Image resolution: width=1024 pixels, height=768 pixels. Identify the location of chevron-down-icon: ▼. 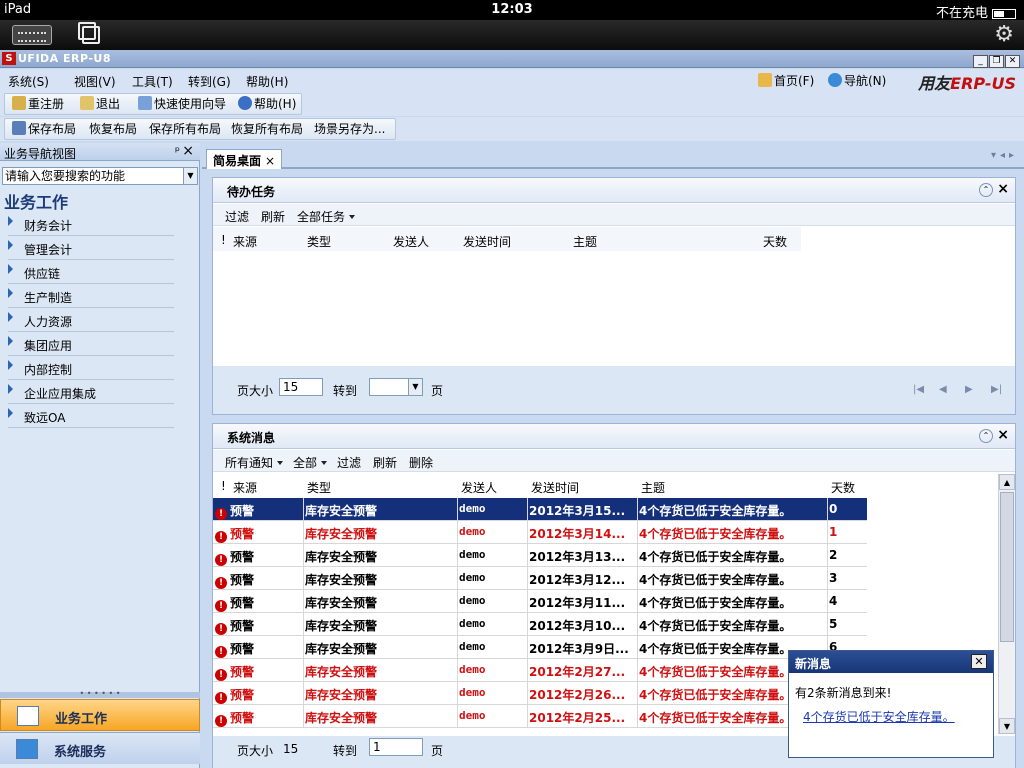
(190, 176).